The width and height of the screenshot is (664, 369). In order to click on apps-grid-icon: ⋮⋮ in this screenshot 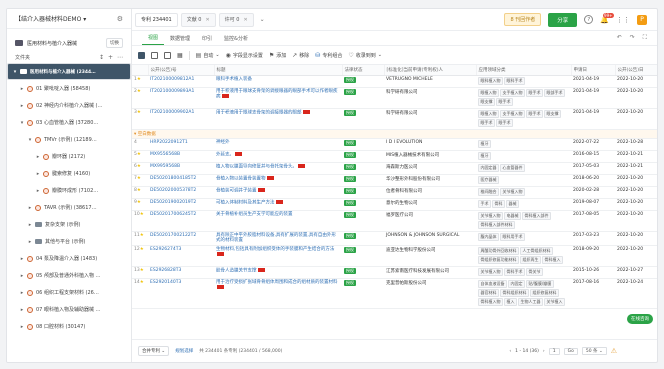, I will do `click(623, 20)`.